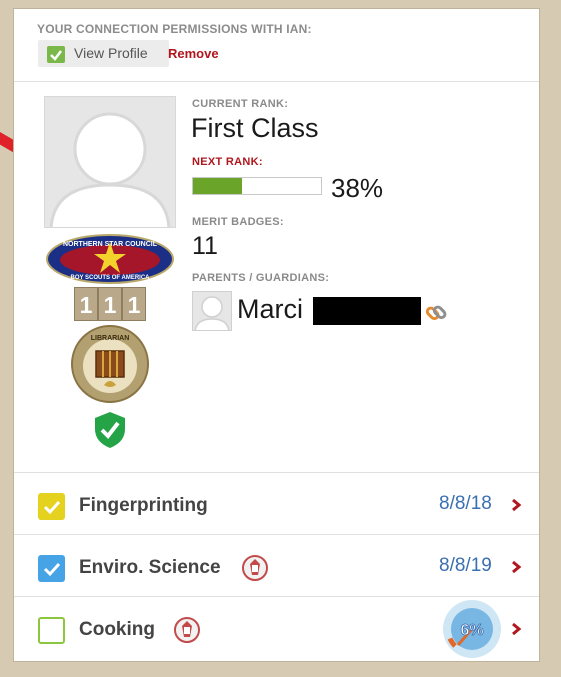 This screenshot has height=677, width=561. Describe the element at coordinates (174, 29) in the screenshot. I see `permissions-title: YOUR CONNECTION PERMISSIONS WITH IAN:` at that location.